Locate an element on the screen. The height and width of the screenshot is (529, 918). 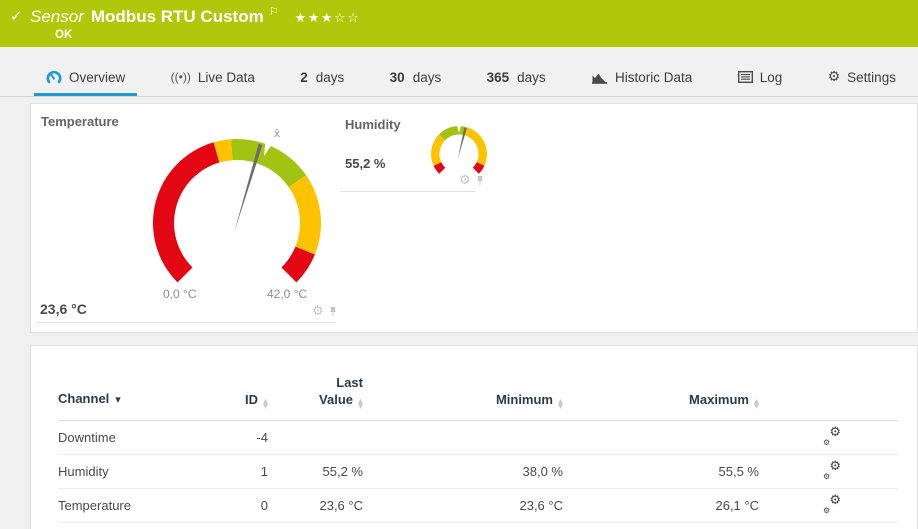
humidity-current-value: 55,2 % is located at coordinates (365, 163).